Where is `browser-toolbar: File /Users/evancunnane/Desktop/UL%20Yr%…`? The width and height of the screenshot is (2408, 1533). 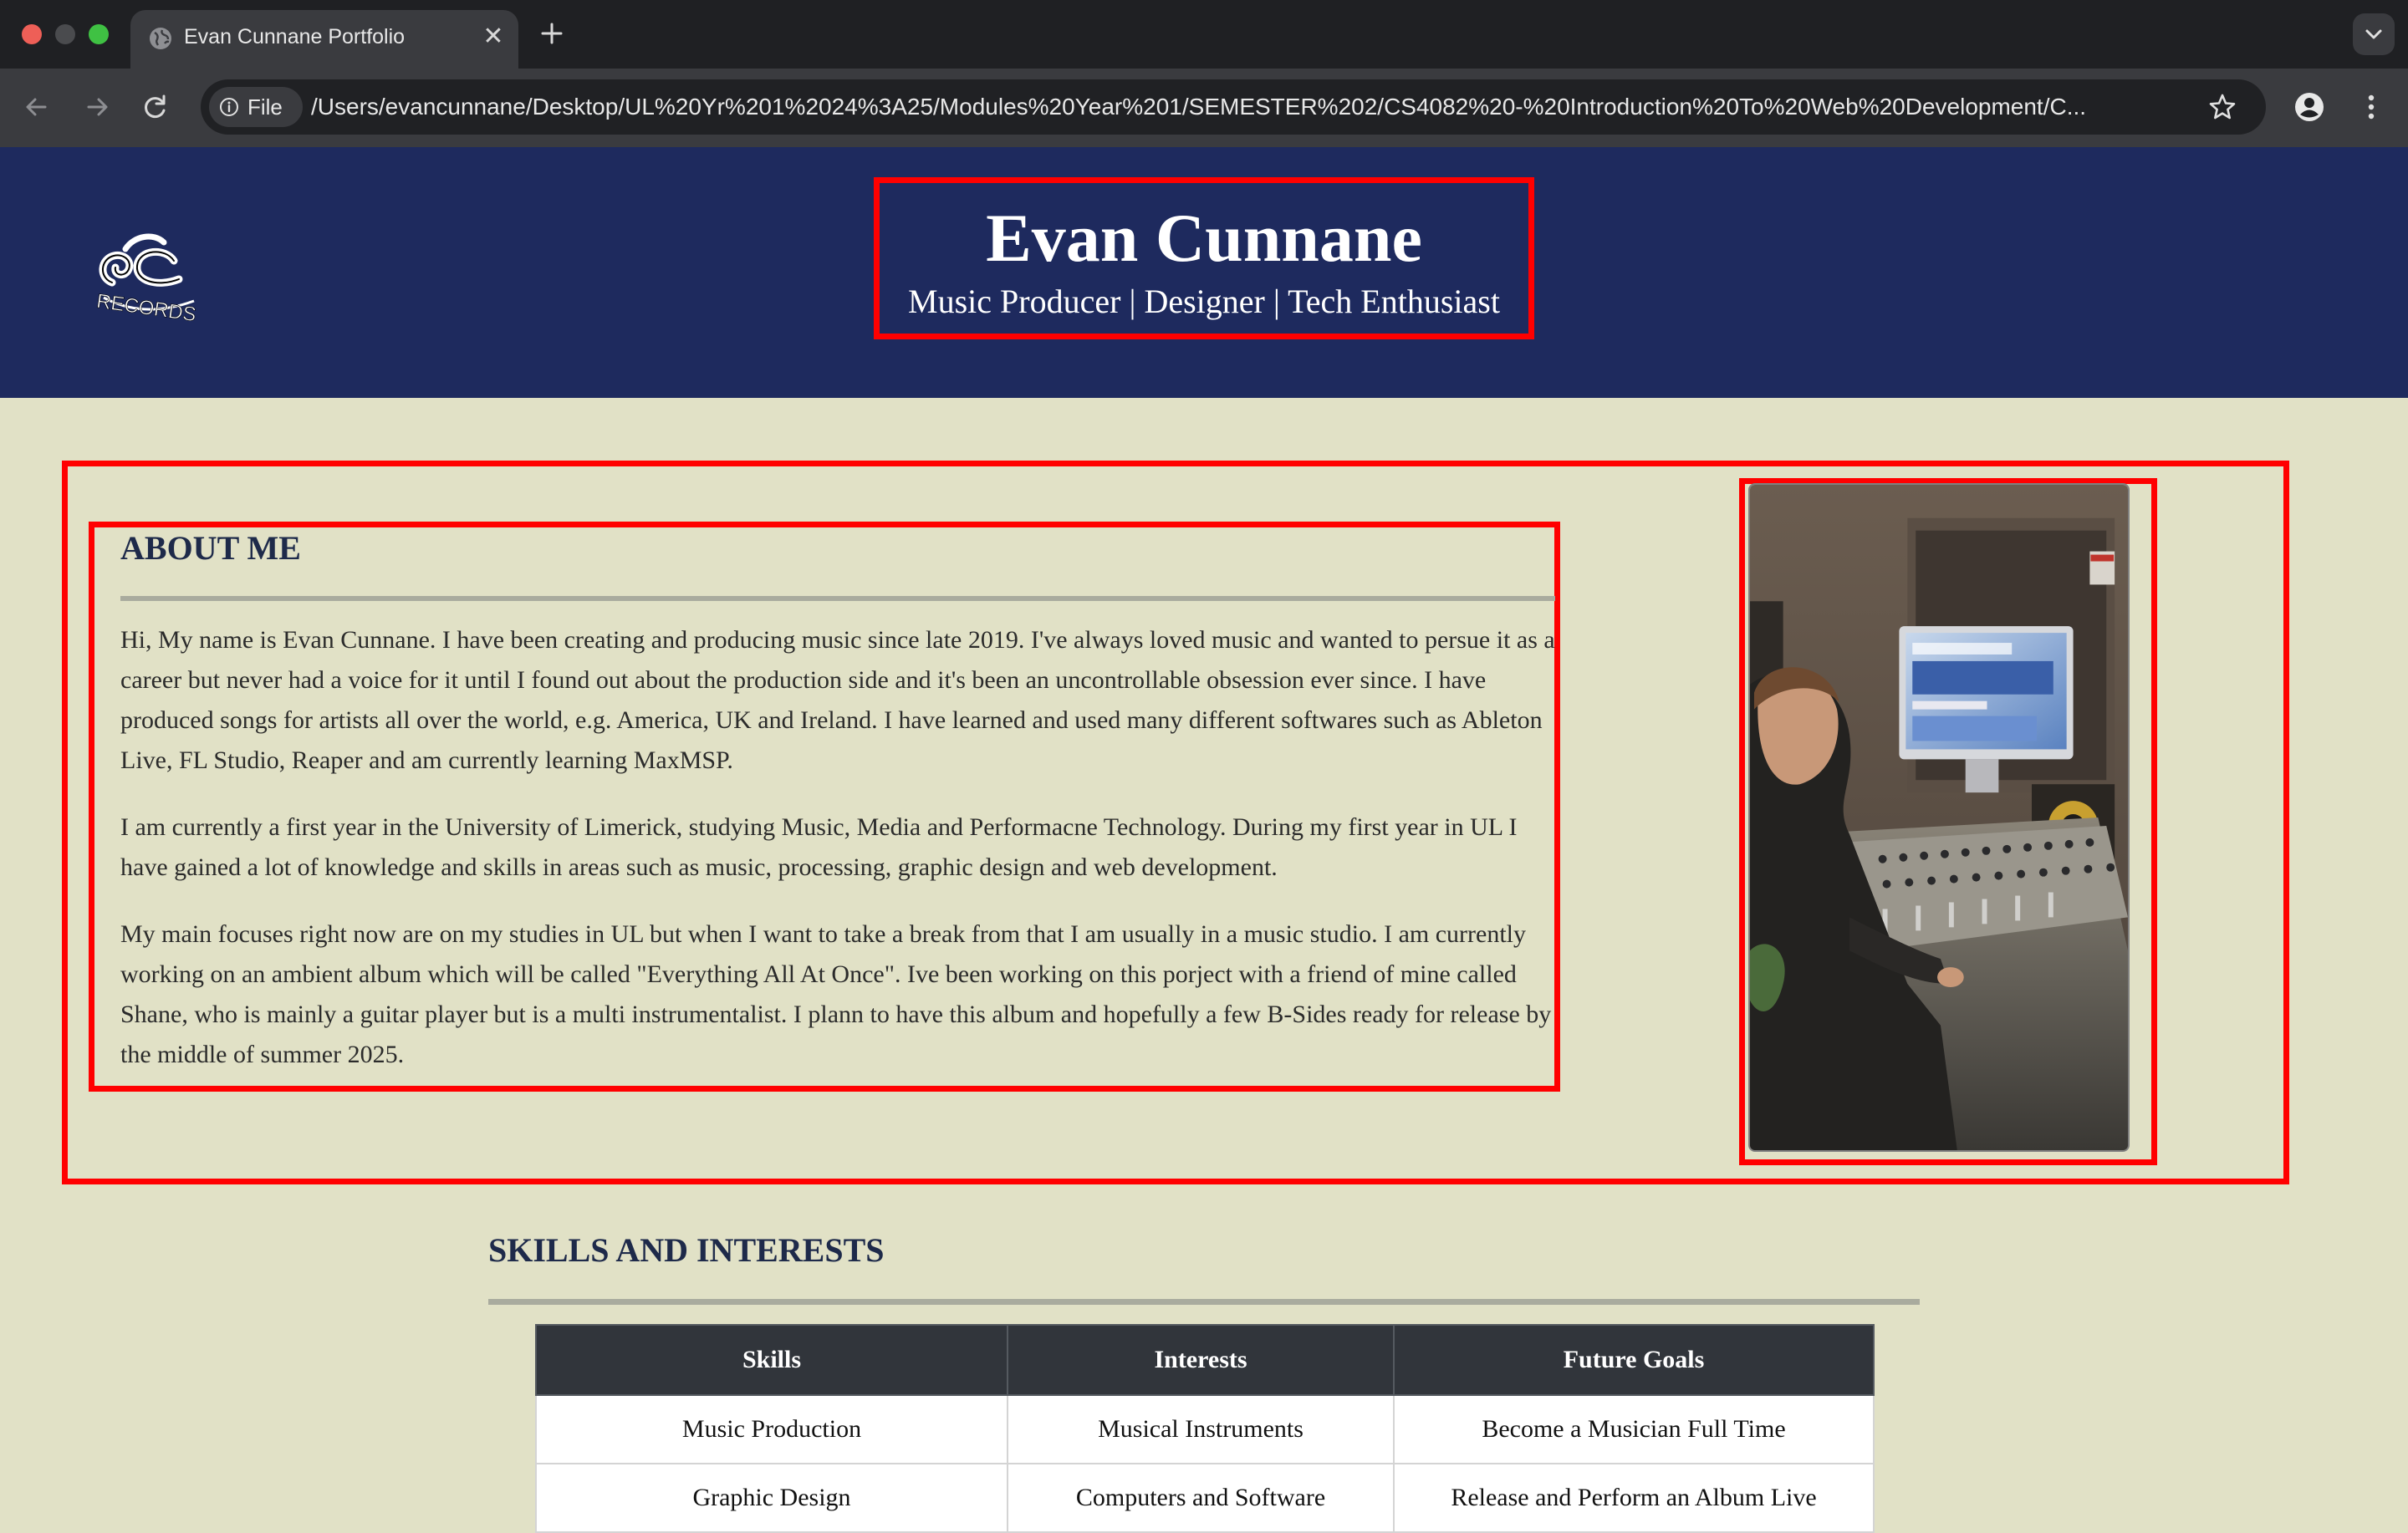 browser-toolbar: File /Users/evancunnane/Desktop/UL%20Yr%… is located at coordinates (1204, 108).